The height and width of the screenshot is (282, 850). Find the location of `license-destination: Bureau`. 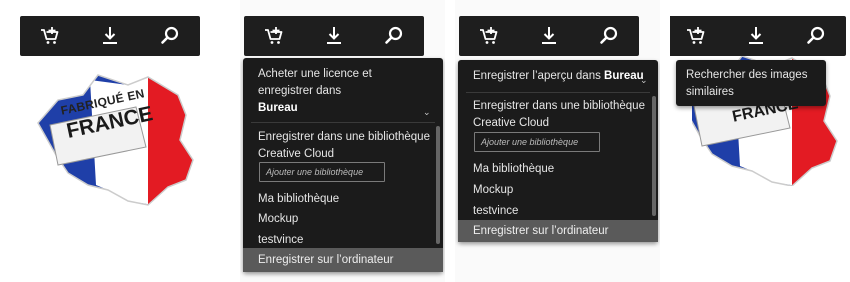

license-destination: Bureau is located at coordinates (345, 108).